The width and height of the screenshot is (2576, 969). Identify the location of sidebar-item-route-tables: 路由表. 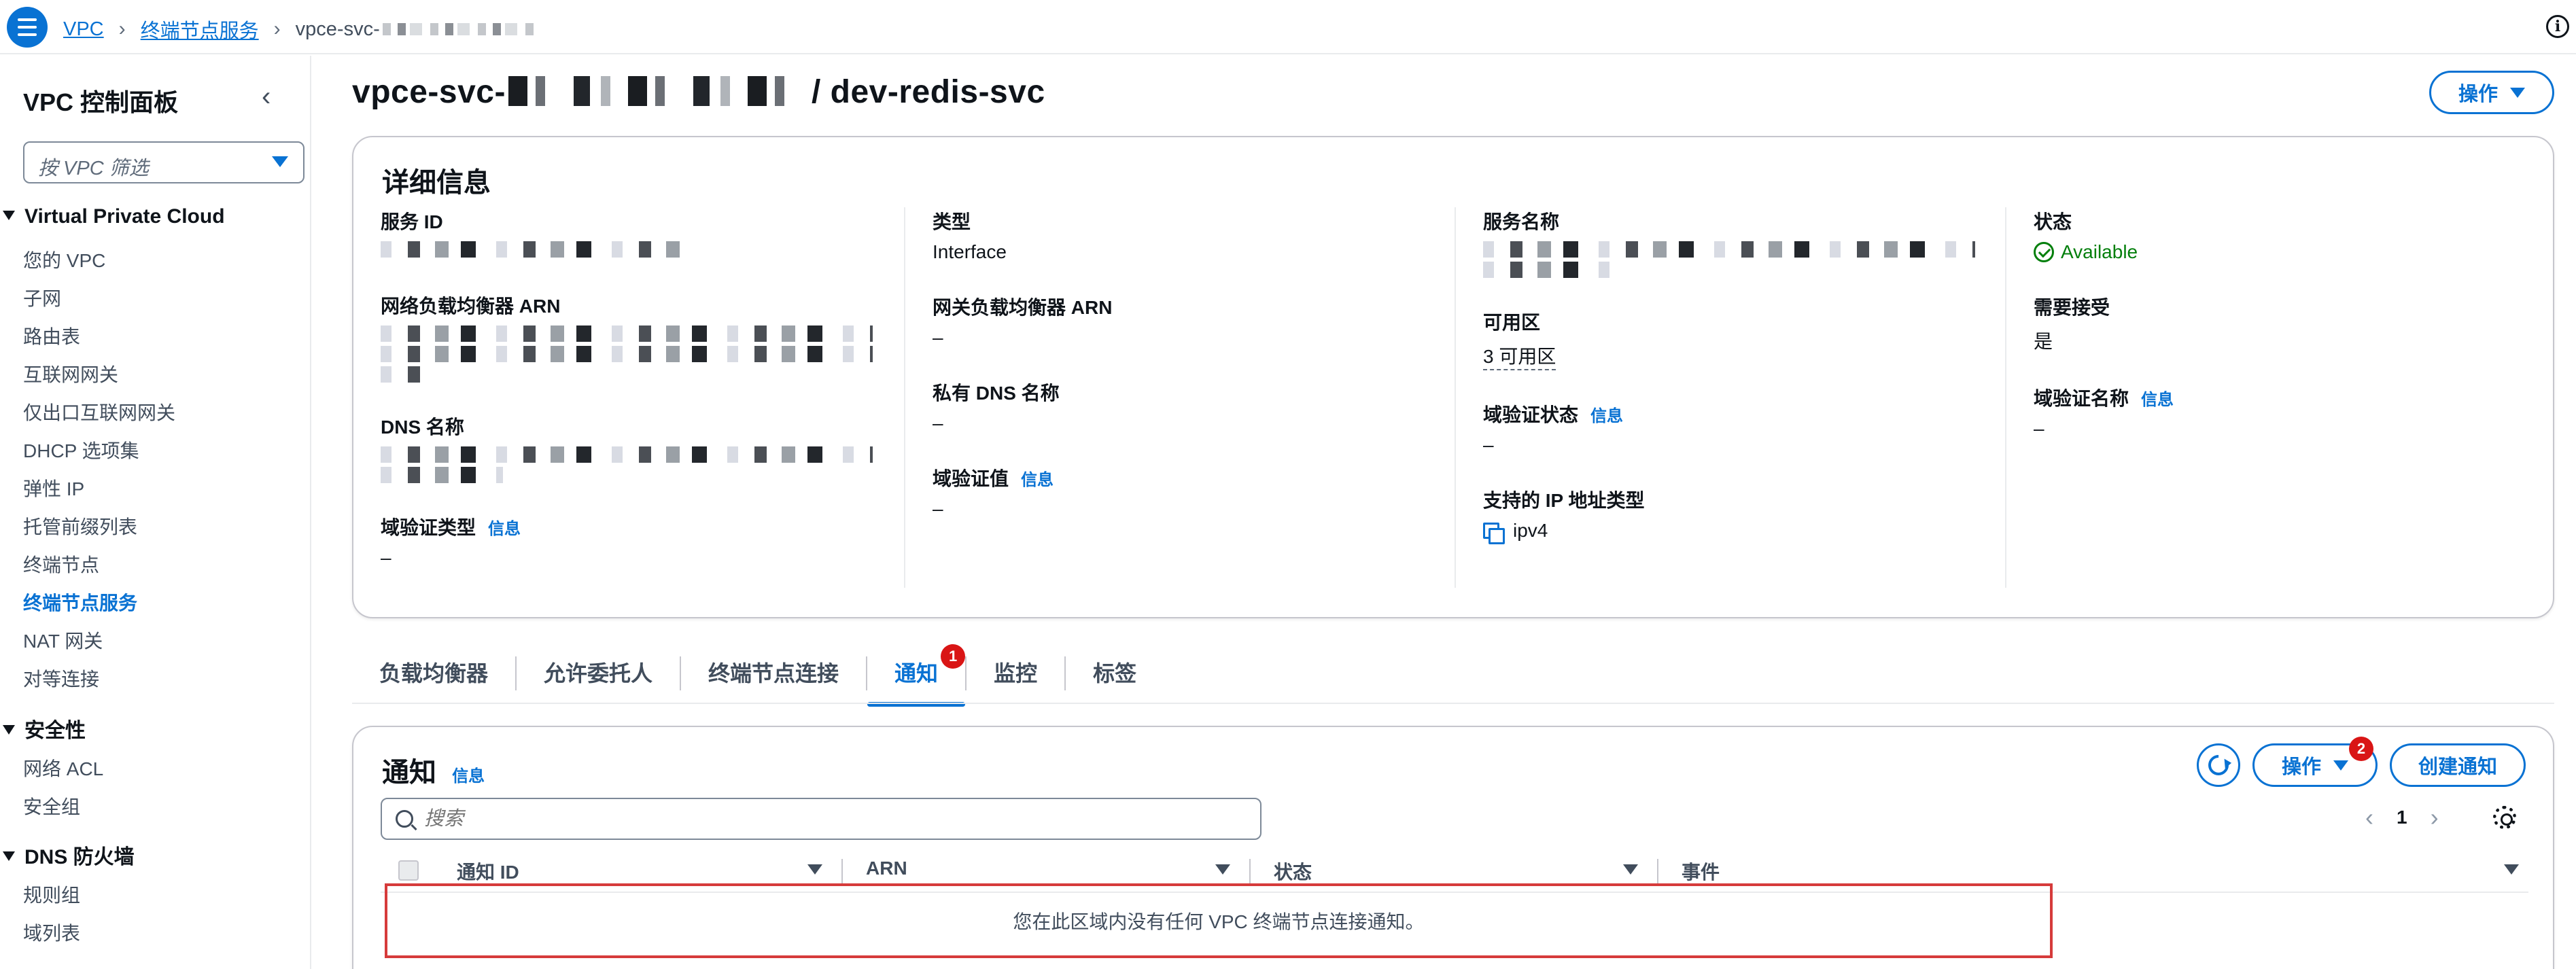
(51, 335).